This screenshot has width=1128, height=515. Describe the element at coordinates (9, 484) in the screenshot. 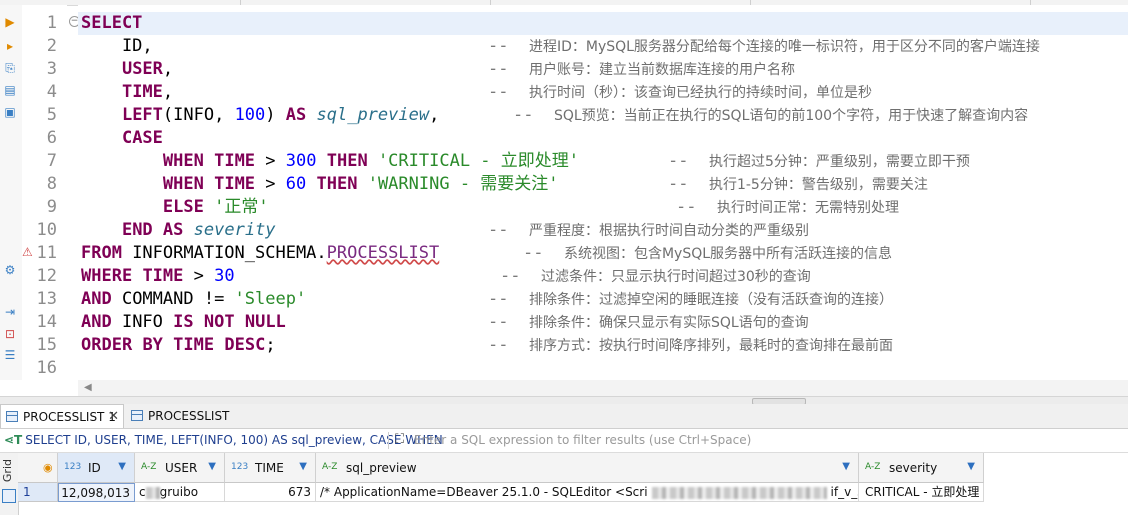

I see `grid-view-tab: Grid` at that location.